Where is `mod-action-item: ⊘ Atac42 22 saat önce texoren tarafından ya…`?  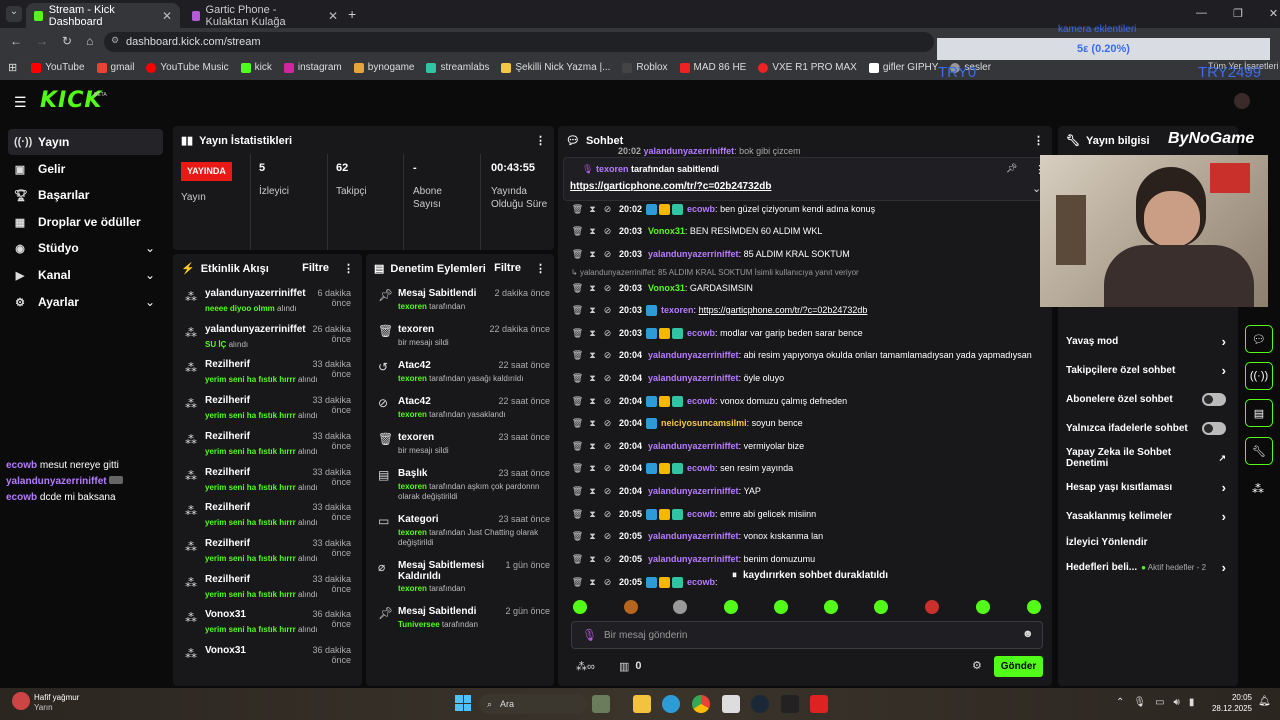
mod-action-item: ⊘ Atac42 22 saat önce texoren tarafından ya… is located at coordinates (462, 412).